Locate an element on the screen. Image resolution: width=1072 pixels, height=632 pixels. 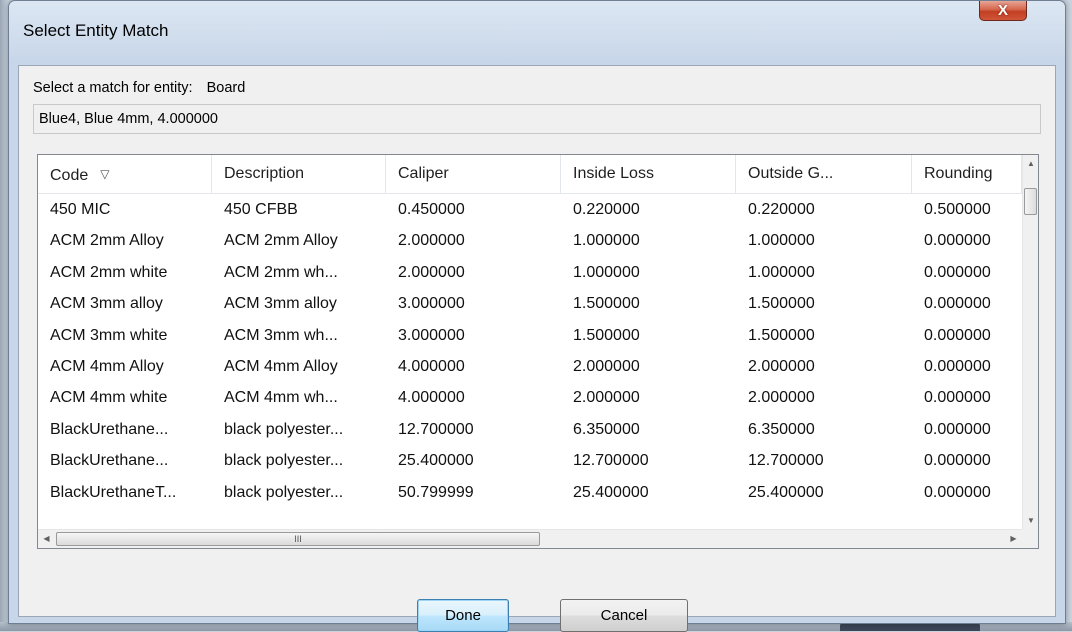
column-header-label: Description is located at coordinates (264, 173).